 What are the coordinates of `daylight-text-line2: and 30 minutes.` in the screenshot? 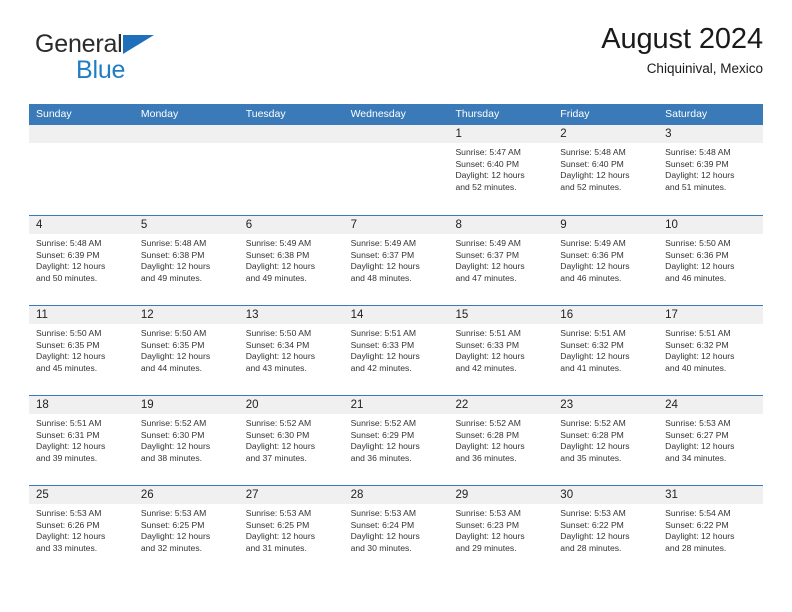 It's located at (381, 547).